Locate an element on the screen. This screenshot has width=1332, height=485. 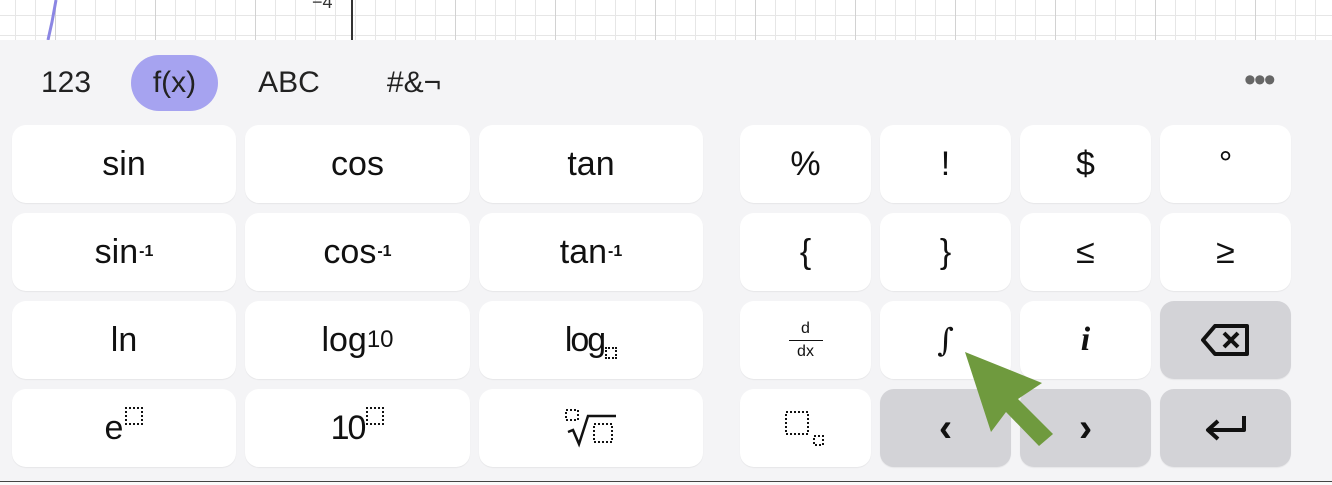
cursor-left-button: ‹ is located at coordinates (945, 428).